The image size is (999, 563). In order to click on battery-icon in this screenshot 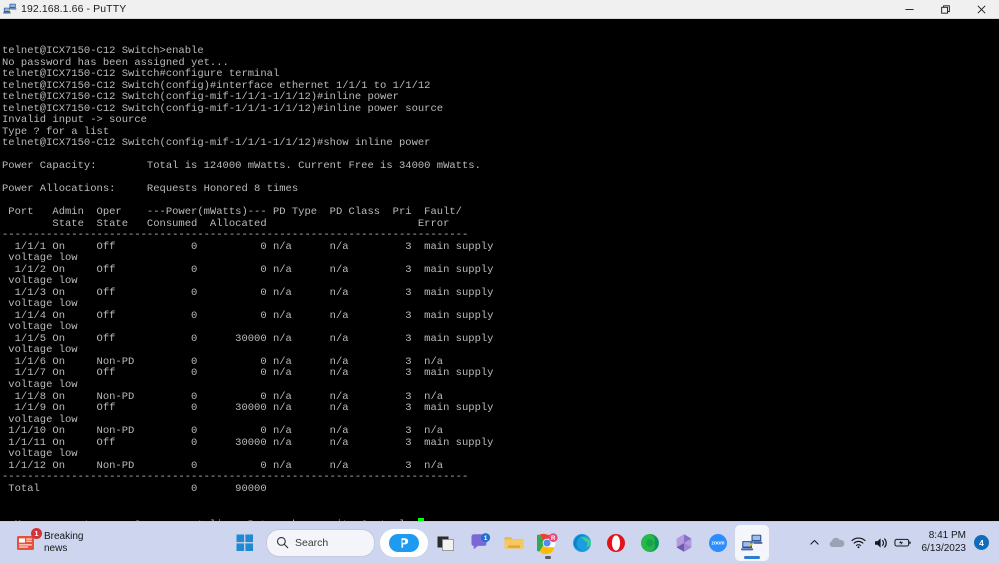, I will do `click(903, 542)`.